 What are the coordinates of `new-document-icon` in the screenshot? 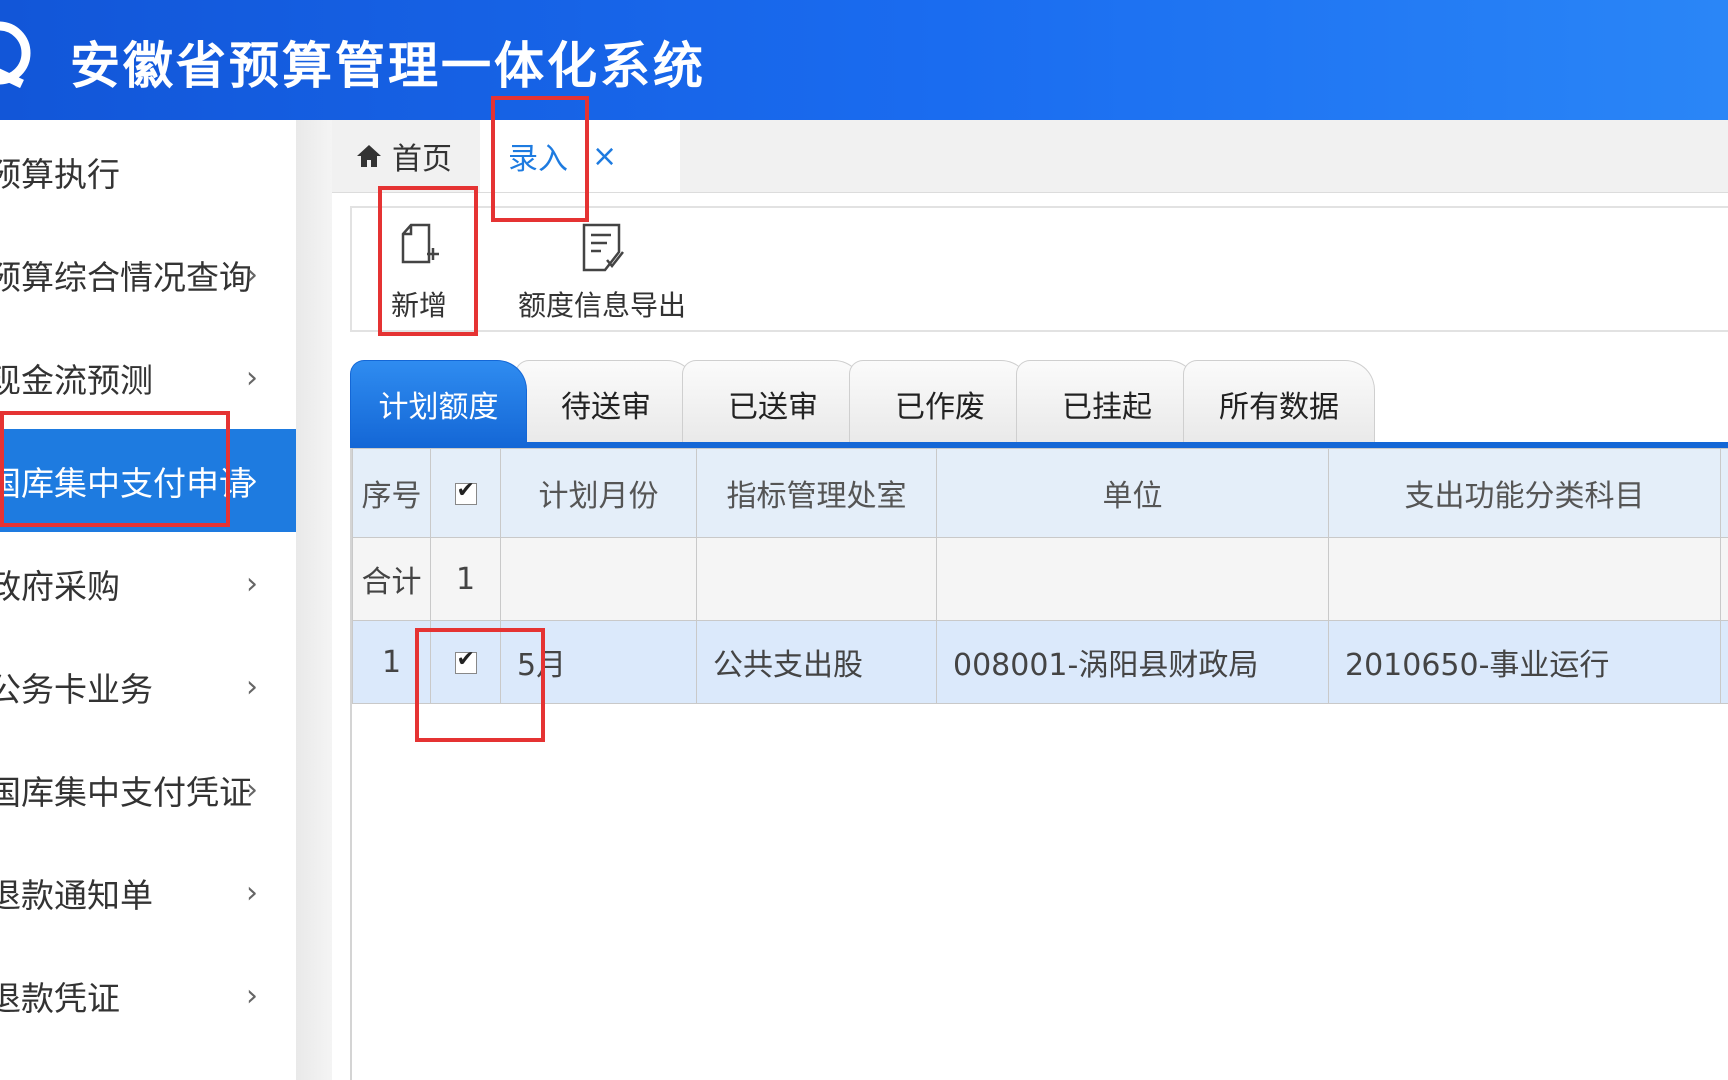 It's located at (420, 243).